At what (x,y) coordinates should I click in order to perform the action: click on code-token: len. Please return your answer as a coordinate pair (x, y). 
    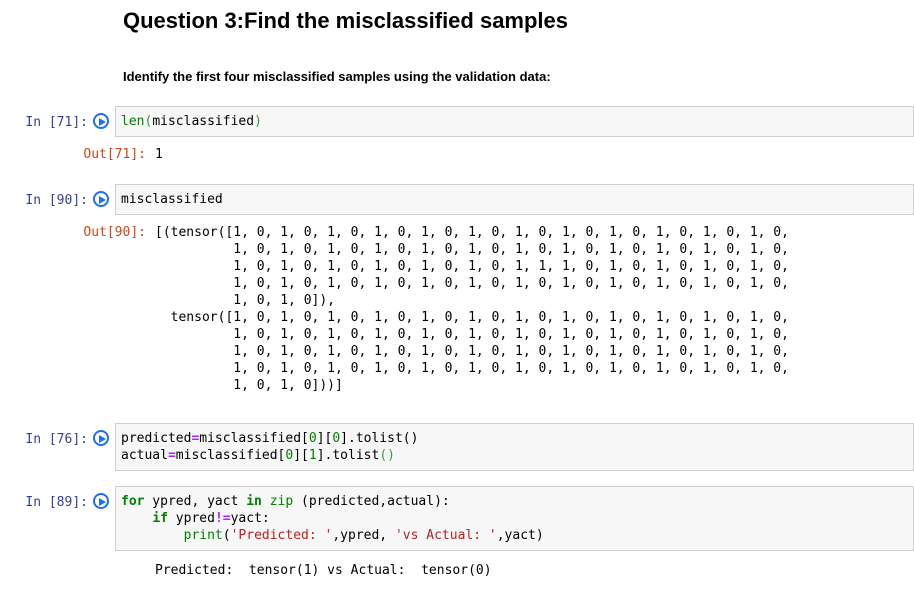
    Looking at the image, I should click on (133, 121).